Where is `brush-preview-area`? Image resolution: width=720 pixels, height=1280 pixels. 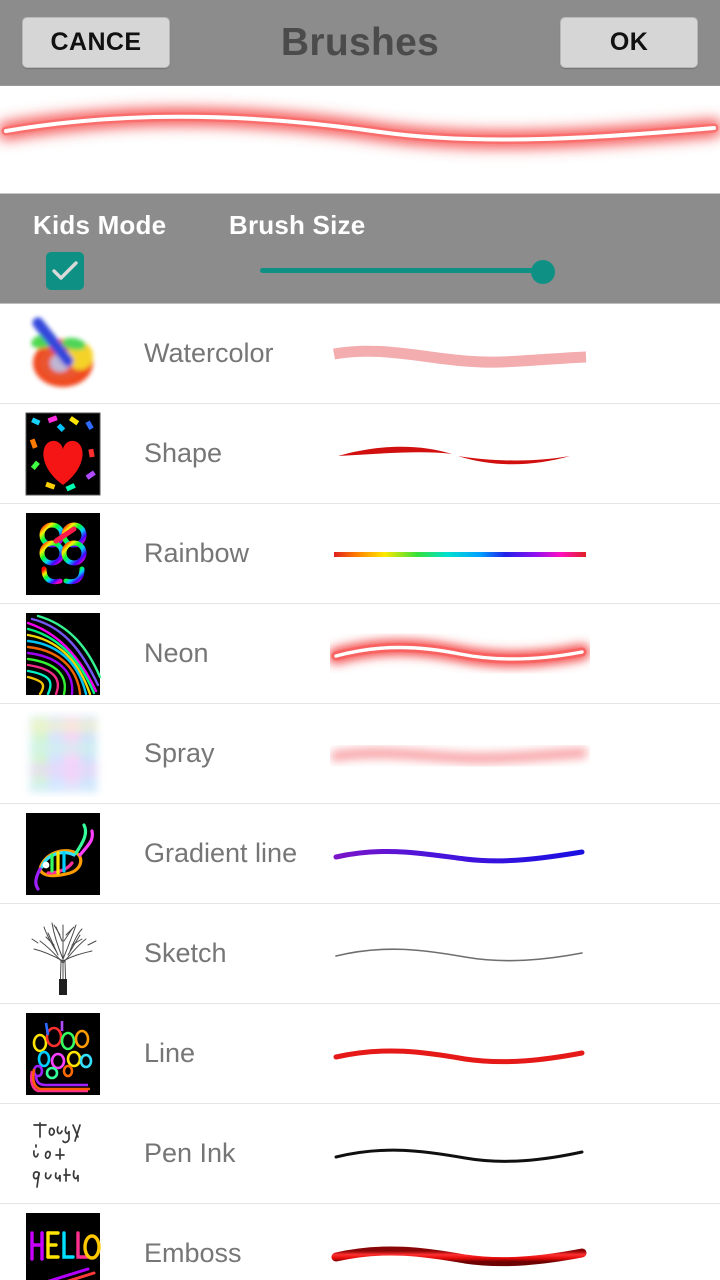 brush-preview-area is located at coordinates (360, 140).